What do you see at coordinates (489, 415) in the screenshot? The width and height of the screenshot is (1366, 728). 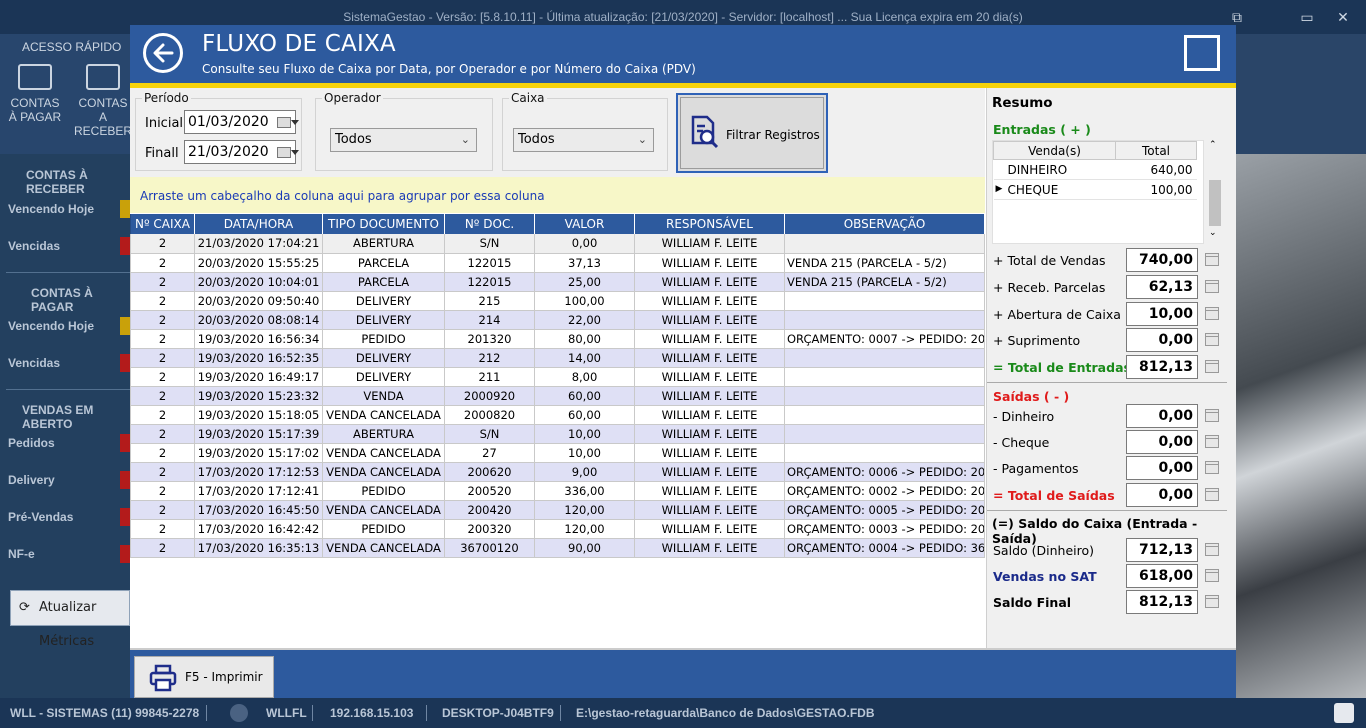 I see `table-cell: 2000820` at bounding box center [489, 415].